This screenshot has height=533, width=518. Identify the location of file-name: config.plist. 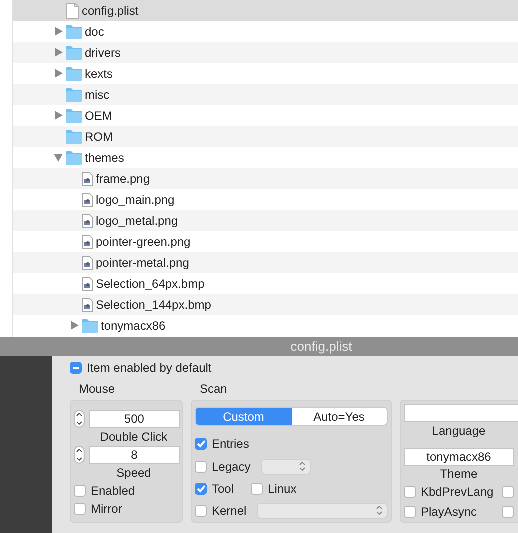
(110, 11).